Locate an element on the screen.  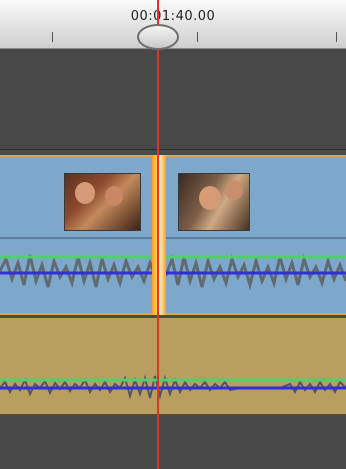
clip-audio-waveform is located at coordinates (173, 272).